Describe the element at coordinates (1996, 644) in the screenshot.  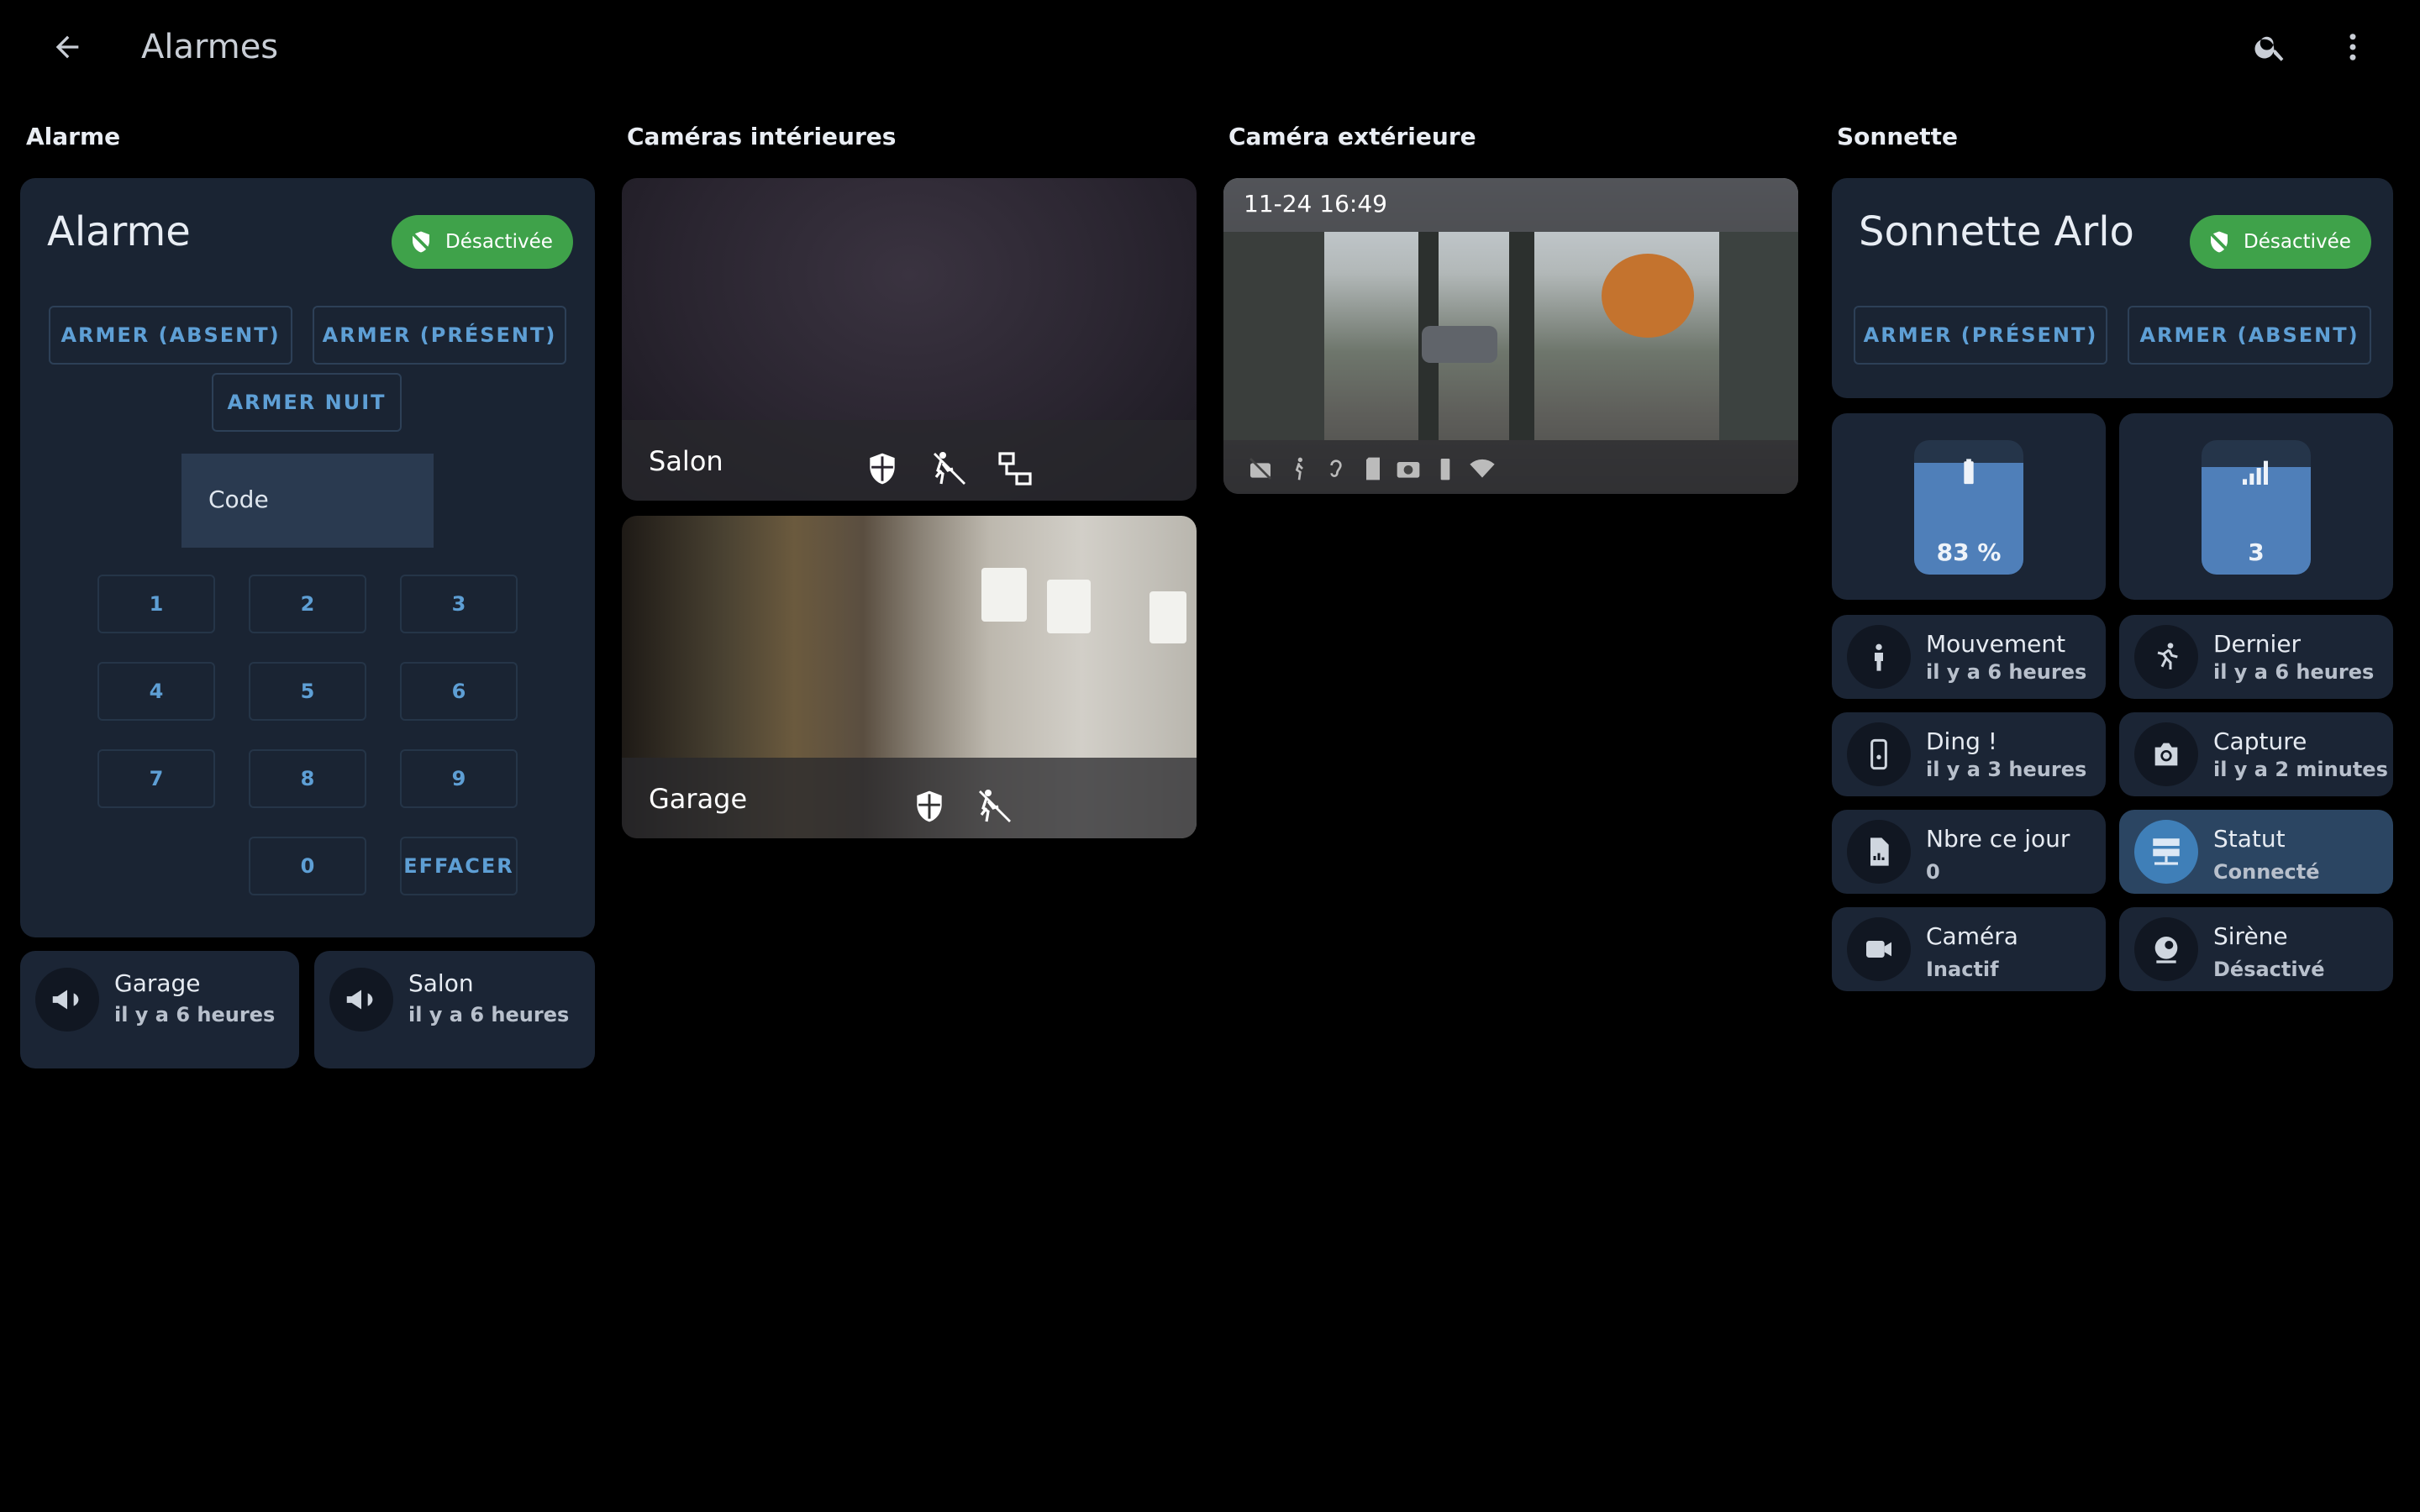
I see `tile-mouvement-name: Mouvement` at that location.